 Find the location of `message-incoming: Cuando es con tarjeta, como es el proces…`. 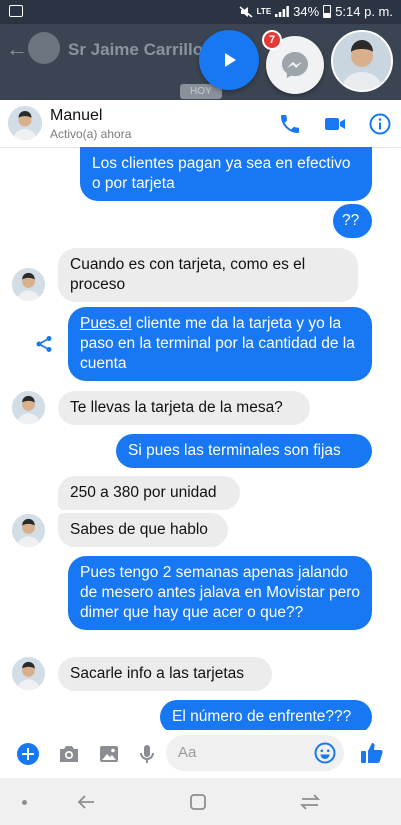

message-incoming: Cuando es con tarjeta, como es el proces… is located at coordinates (208, 275).